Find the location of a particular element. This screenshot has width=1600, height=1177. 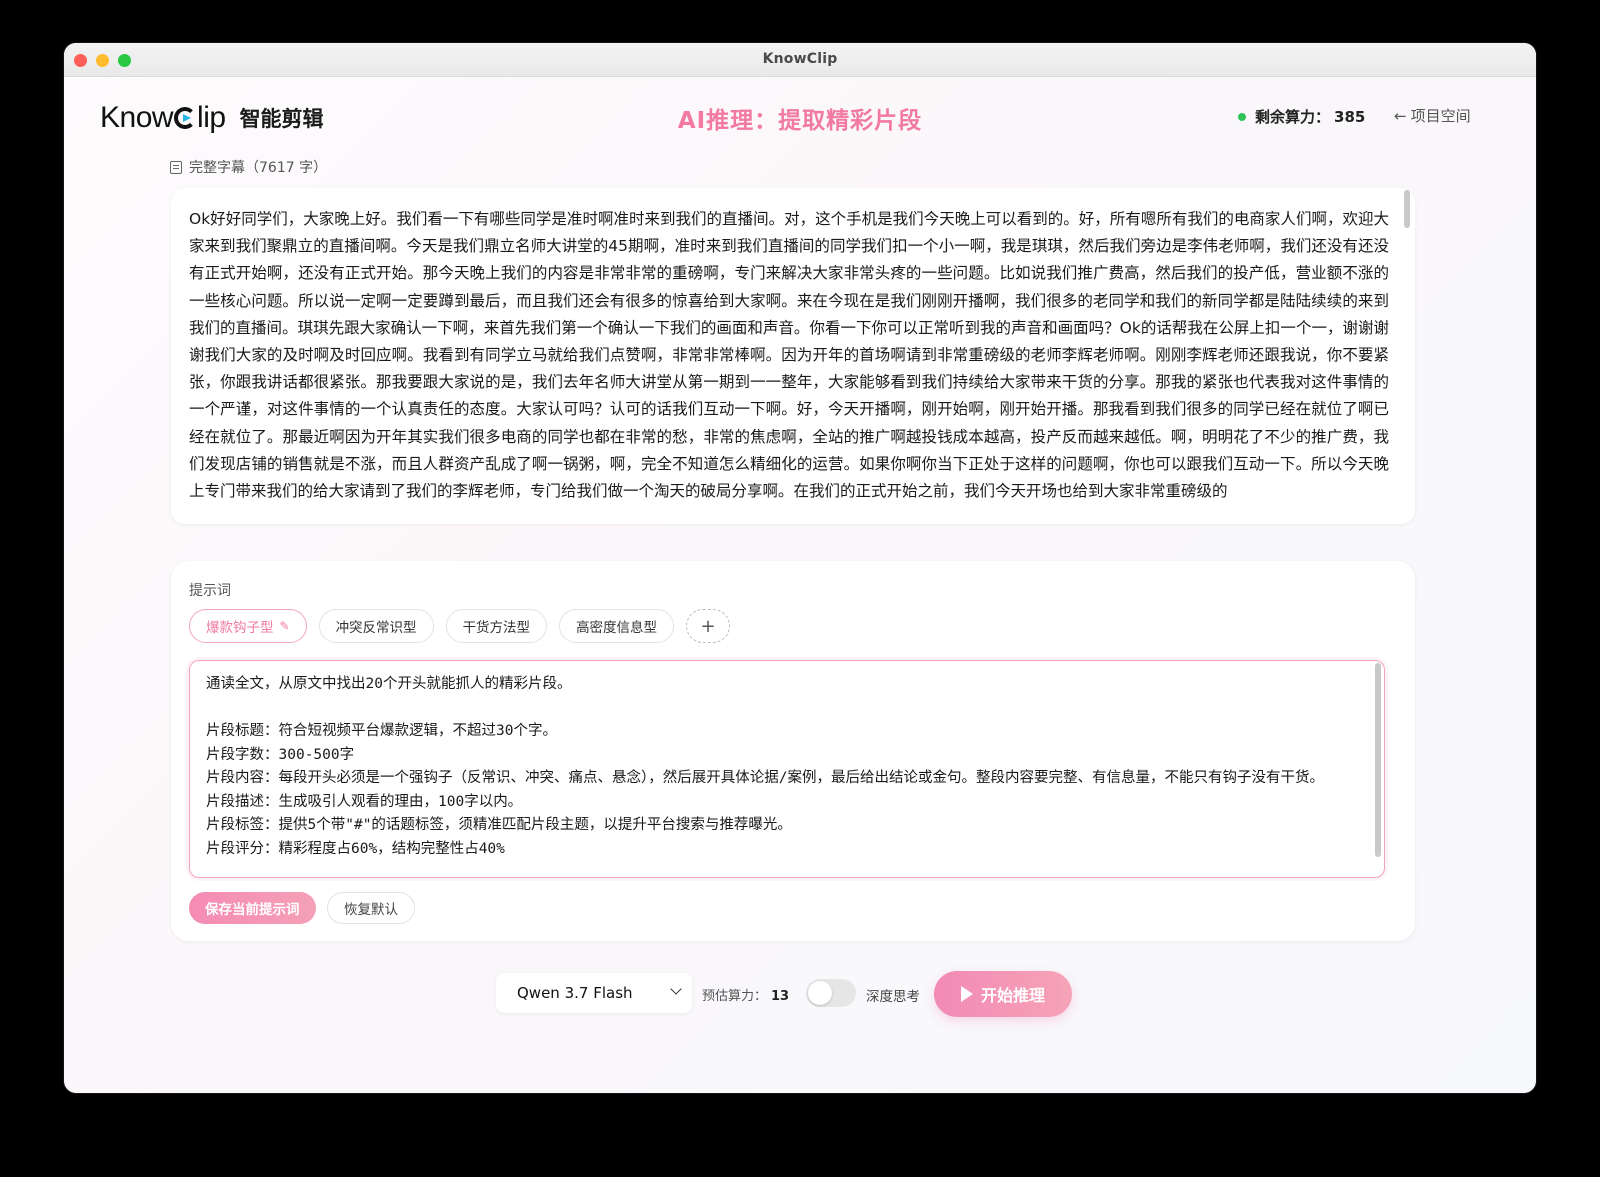

chip-method-template: 干货方法型 is located at coordinates (496, 626).